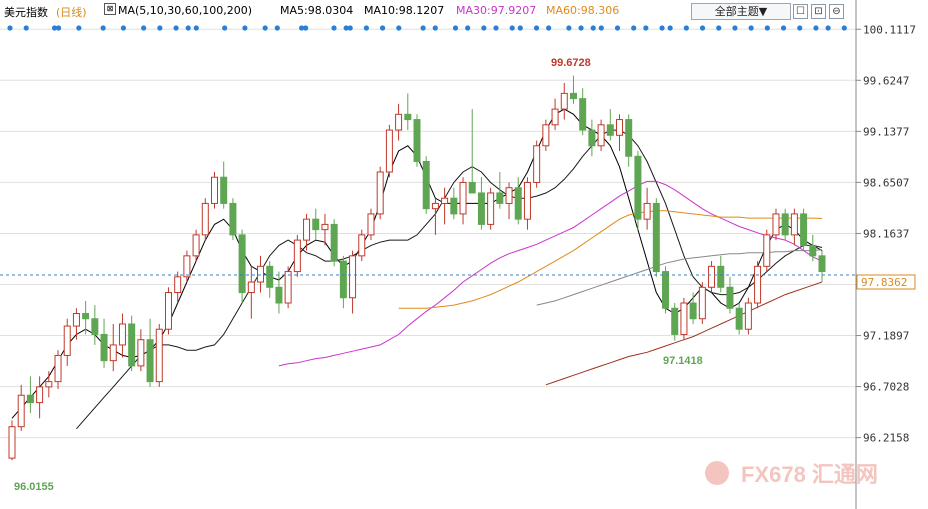  Describe the element at coordinates (809, 474) in the screenshot. I see `watermark-text: FX678 汇通网` at that location.